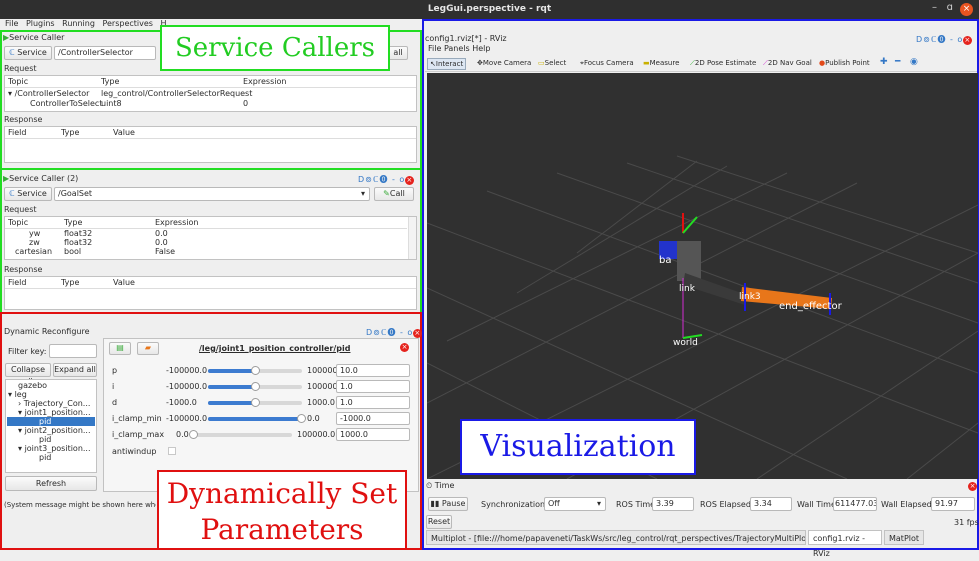 The height and width of the screenshot is (561, 979). What do you see at coordinates (28, 194) in the screenshot?
I see `service-2-refresh-button: ℂ Service` at bounding box center [28, 194].